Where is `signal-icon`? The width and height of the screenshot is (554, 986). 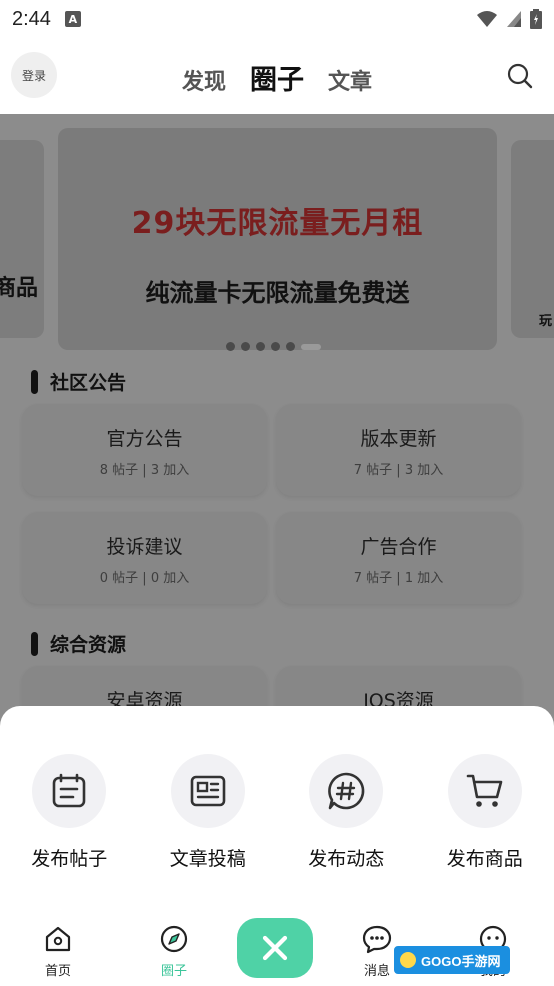 signal-icon is located at coordinates (514, 19).